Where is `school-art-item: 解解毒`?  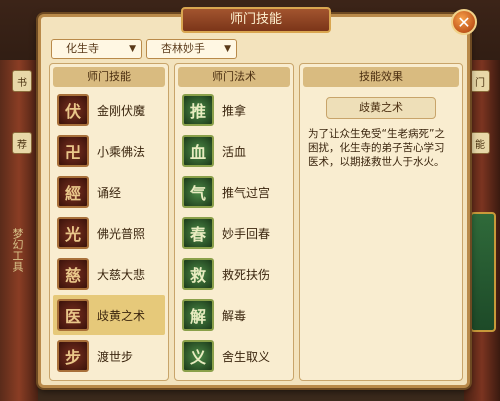 school-art-item: 解解毒 is located at coordinates (234, 315).